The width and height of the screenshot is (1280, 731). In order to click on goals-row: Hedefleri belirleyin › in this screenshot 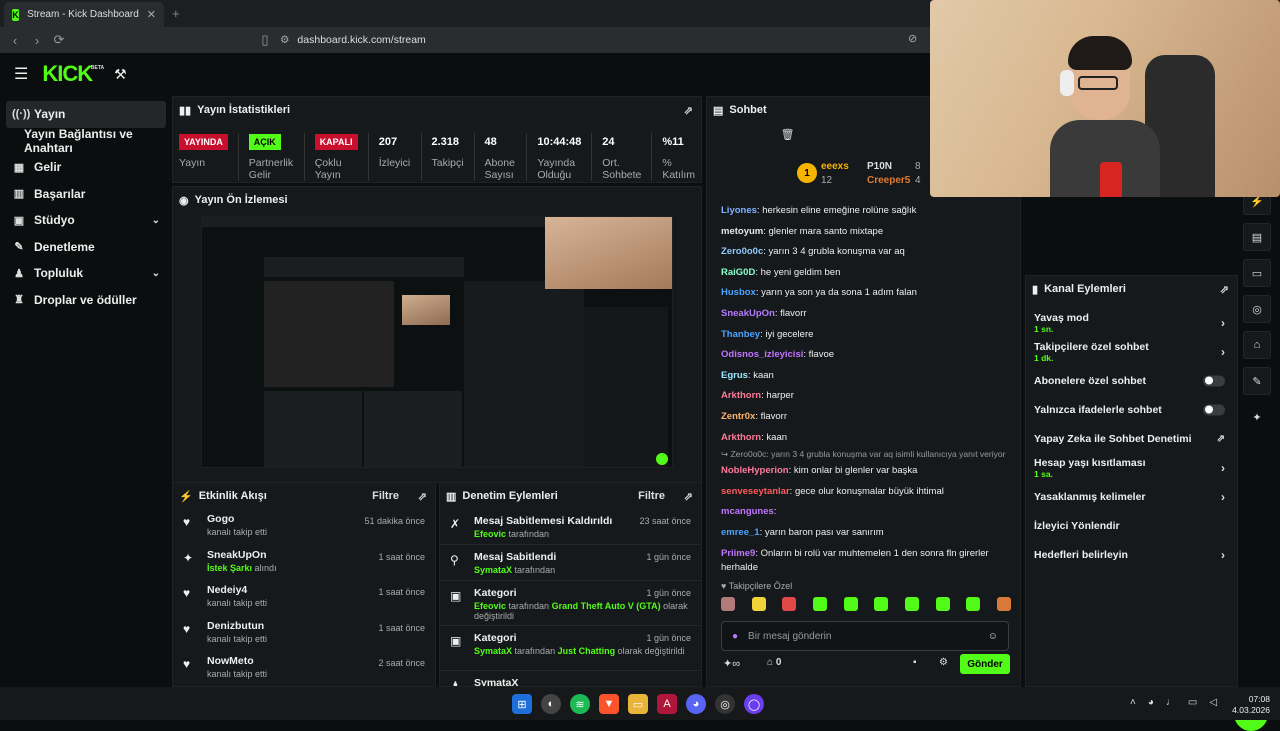, I will do `click(1131, 554)`.